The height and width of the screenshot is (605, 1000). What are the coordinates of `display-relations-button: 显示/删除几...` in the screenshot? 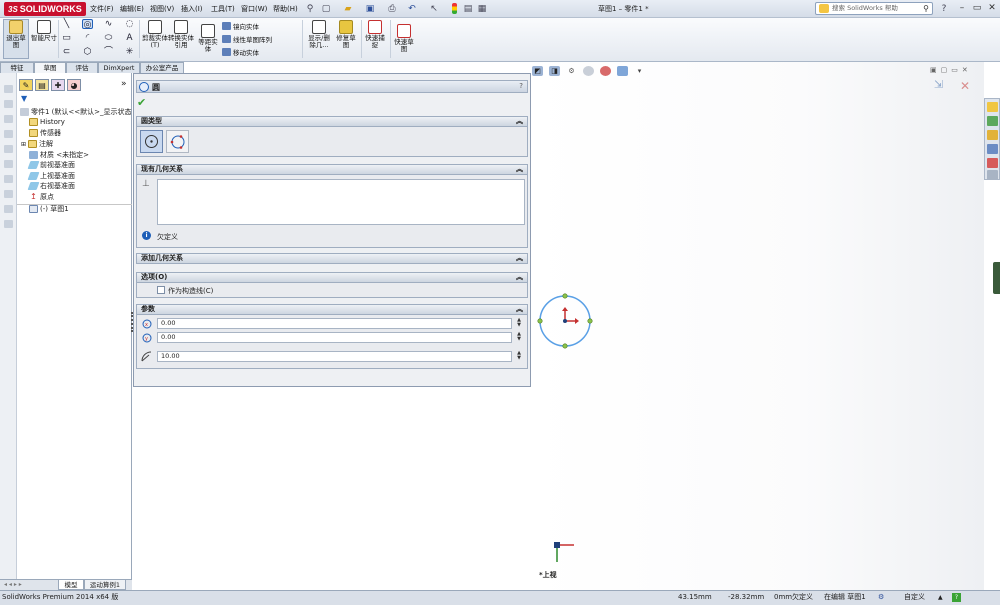 It's located at (319, 34).